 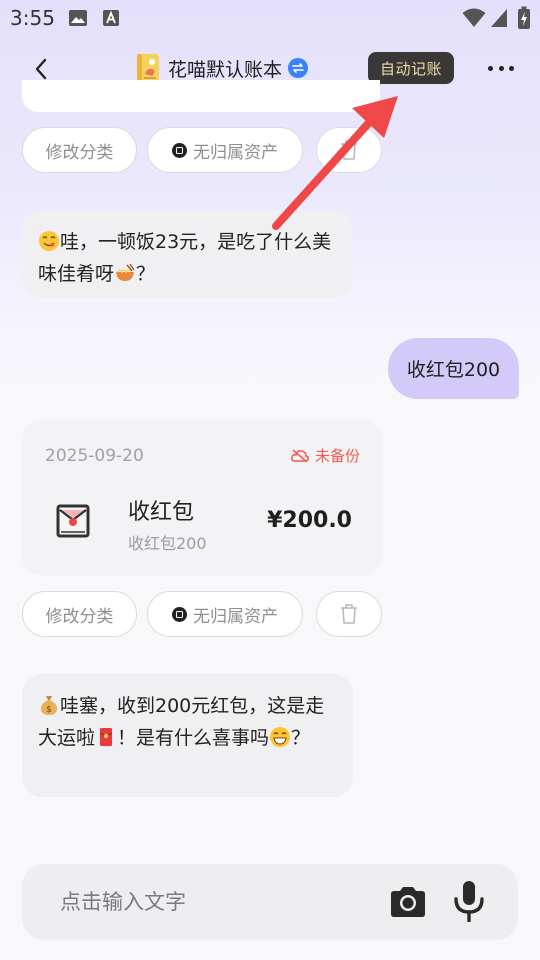 I want to click on previous-record-card, so click(x=201, y=96).